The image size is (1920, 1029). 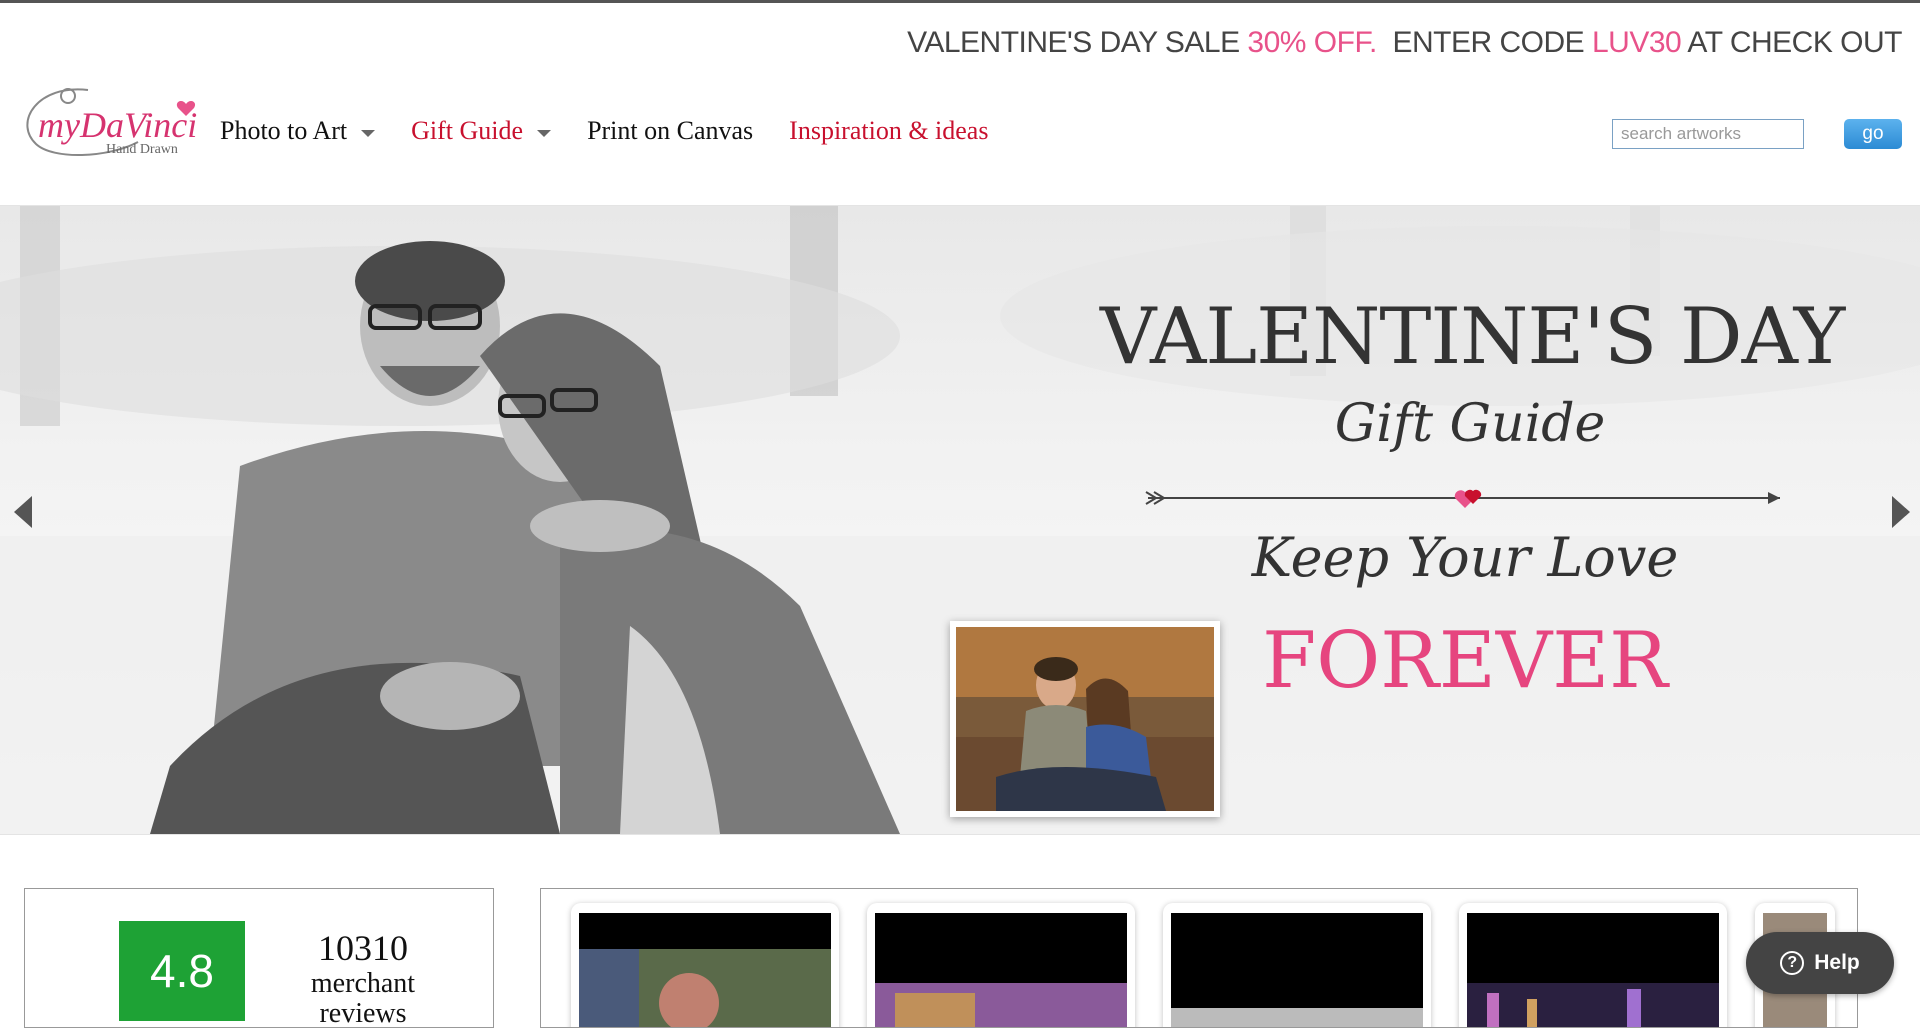 I want to click on help-button: ? Help, so click(x=1820, y=963).